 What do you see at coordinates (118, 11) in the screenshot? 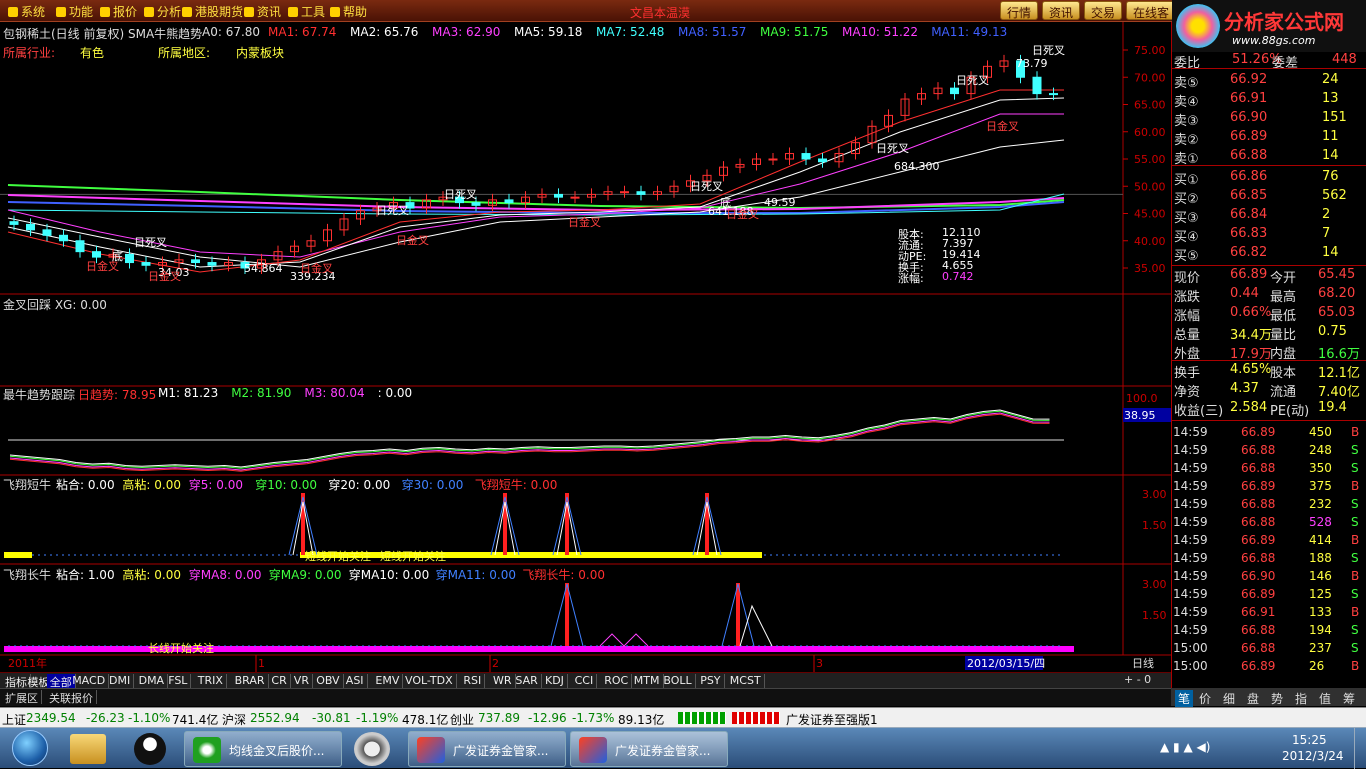
I see `menu-quote: 报价` at bounding box center [118, 11].